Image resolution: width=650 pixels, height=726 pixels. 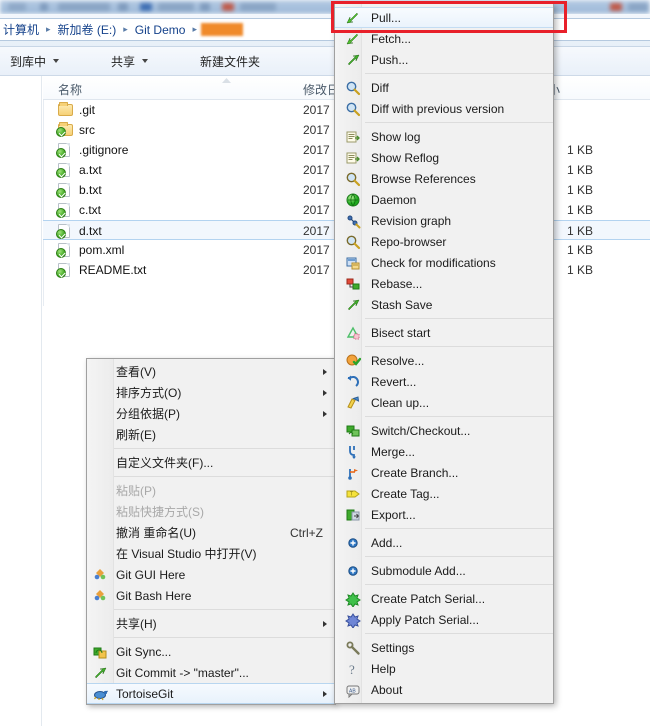 I want to click on context-menu-item: 共享(H), so click(x=211, y=623).